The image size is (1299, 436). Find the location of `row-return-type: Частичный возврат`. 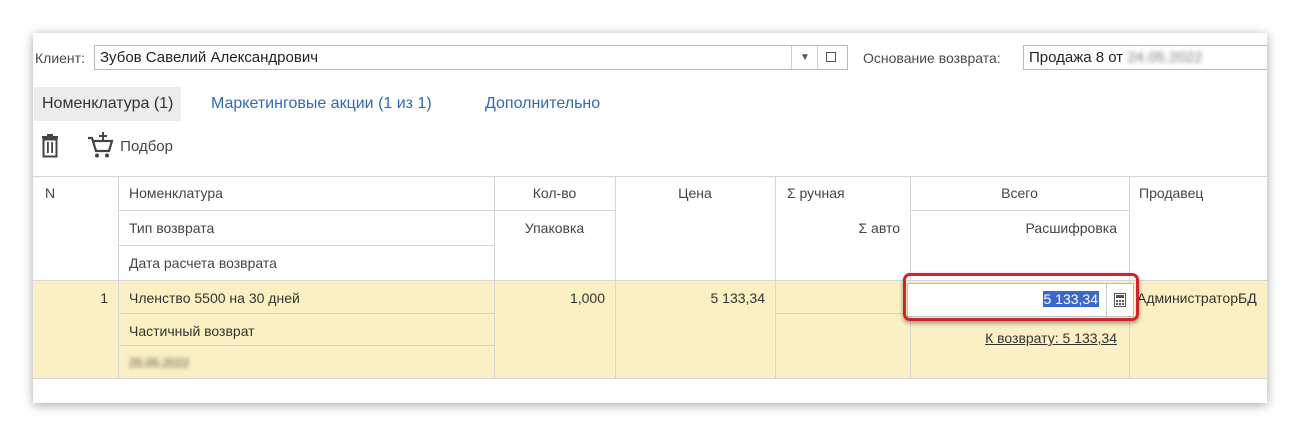

row-return-type: Частичный возврат is located at coordinates (306, 331).